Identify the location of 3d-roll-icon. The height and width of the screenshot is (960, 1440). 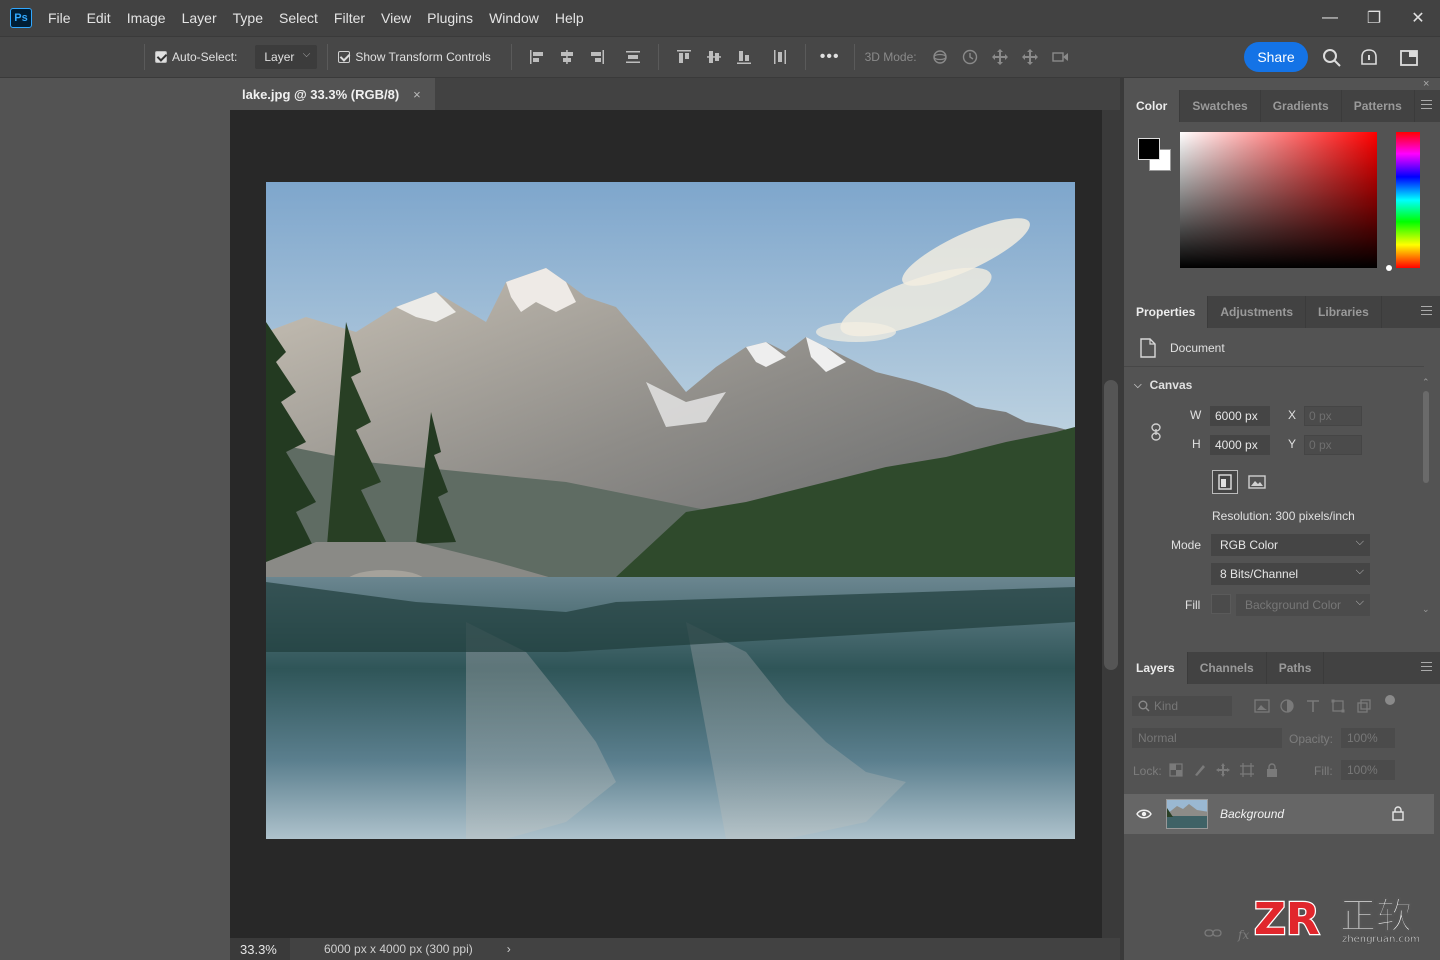
(970, 57).